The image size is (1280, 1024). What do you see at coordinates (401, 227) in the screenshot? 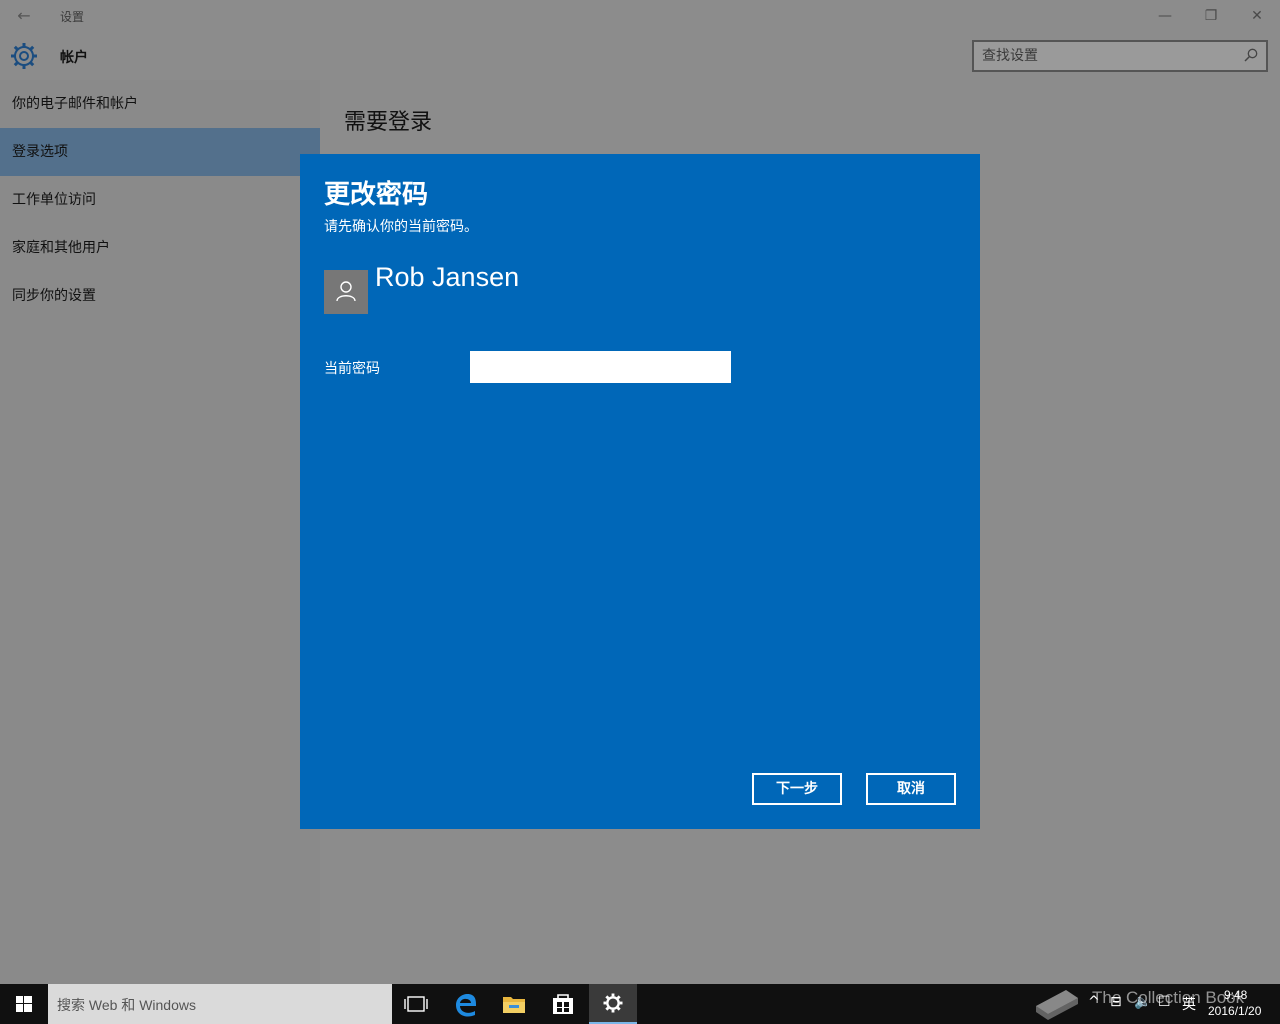
I see `dialog-subtitle: 请先确认你的当前密码。` at bounding box center [401, 227].